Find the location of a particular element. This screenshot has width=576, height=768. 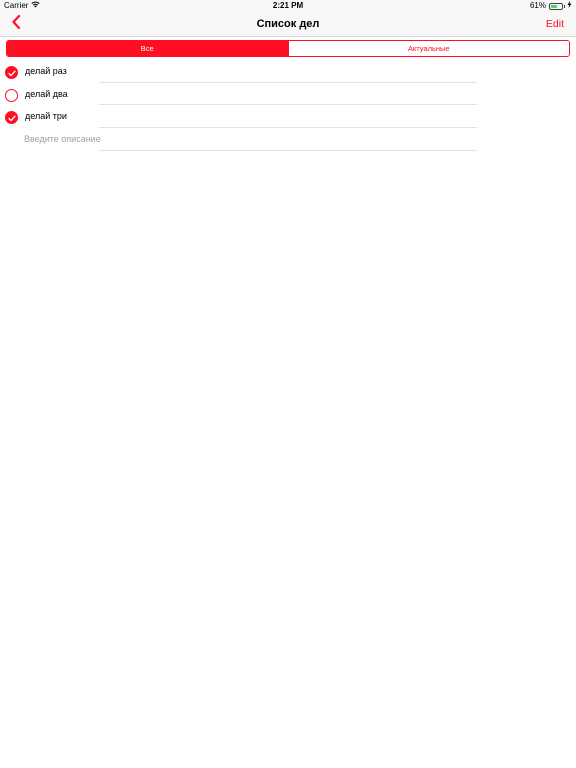

battery-fill is located at coordinates (554, 6).